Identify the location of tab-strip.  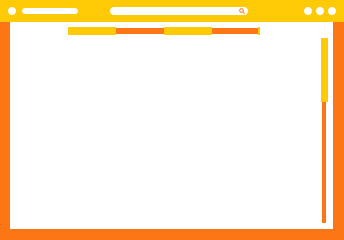
(164, 31).